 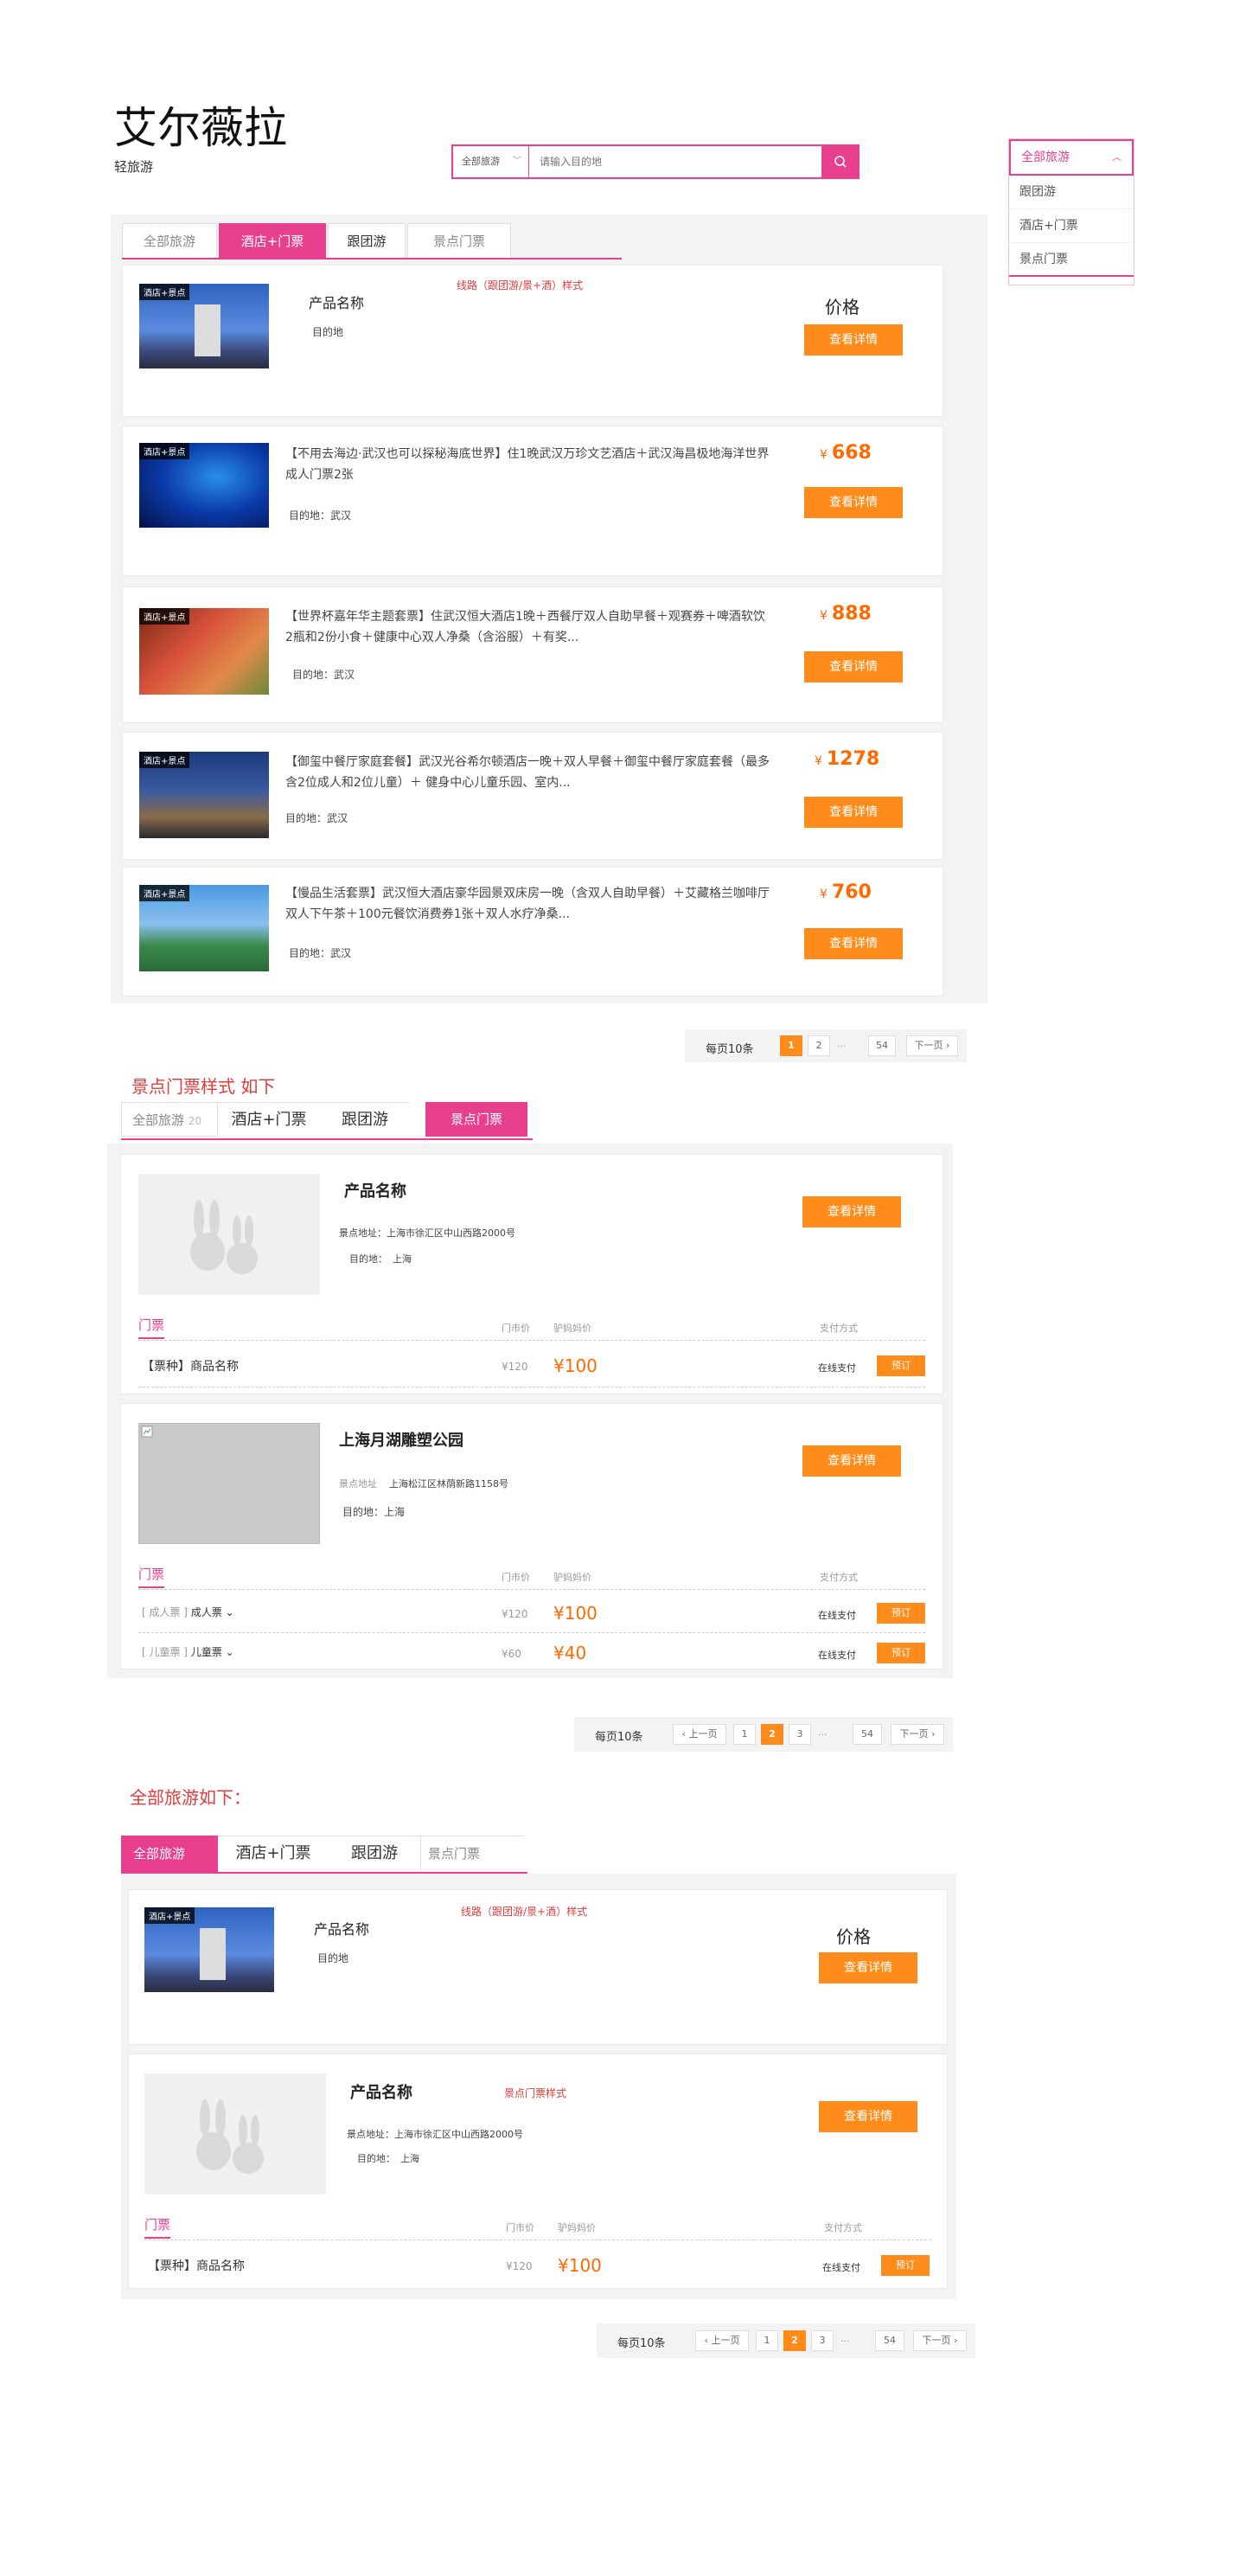 I want to click on style-note-scenic: 景点门票样式, so click(x=535, y=2093).